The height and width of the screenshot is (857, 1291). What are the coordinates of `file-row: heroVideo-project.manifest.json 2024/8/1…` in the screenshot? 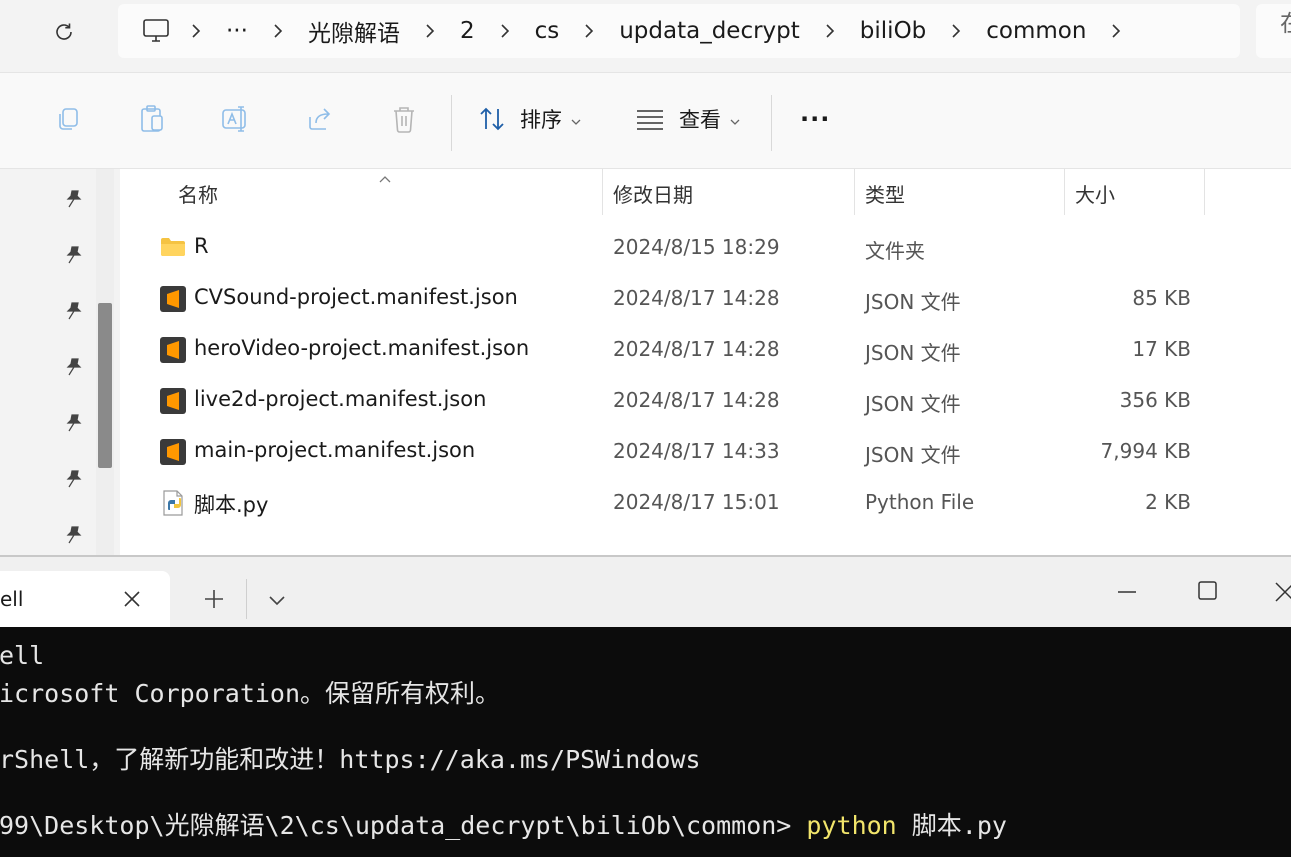 It's located at (705, 350).